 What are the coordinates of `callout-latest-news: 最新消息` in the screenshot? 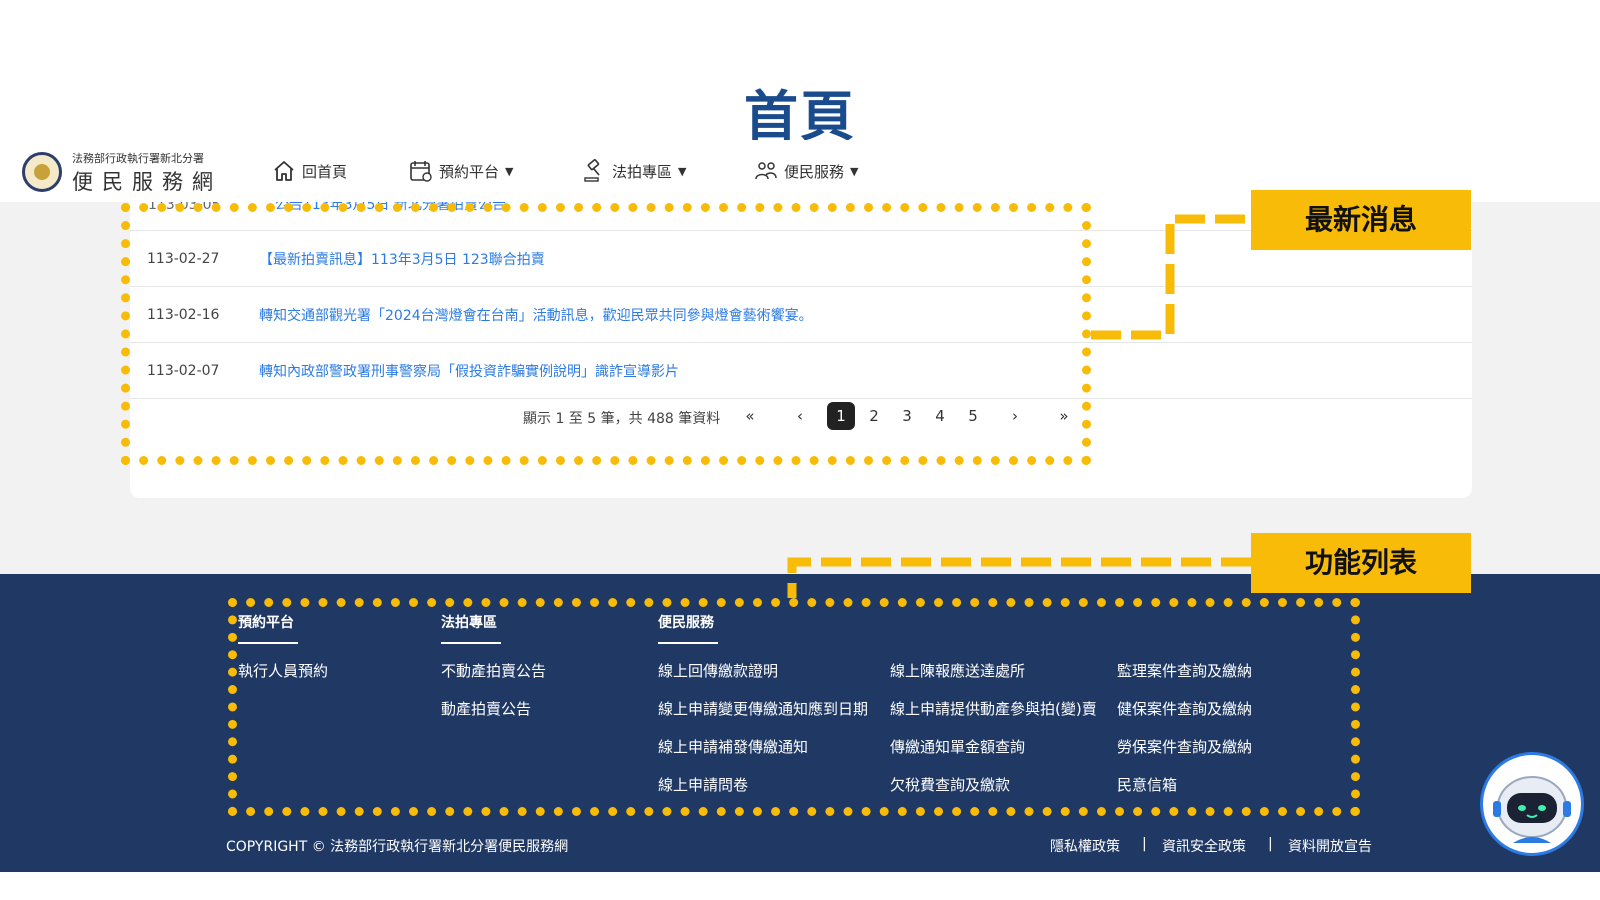 It's located at (1361, 220).